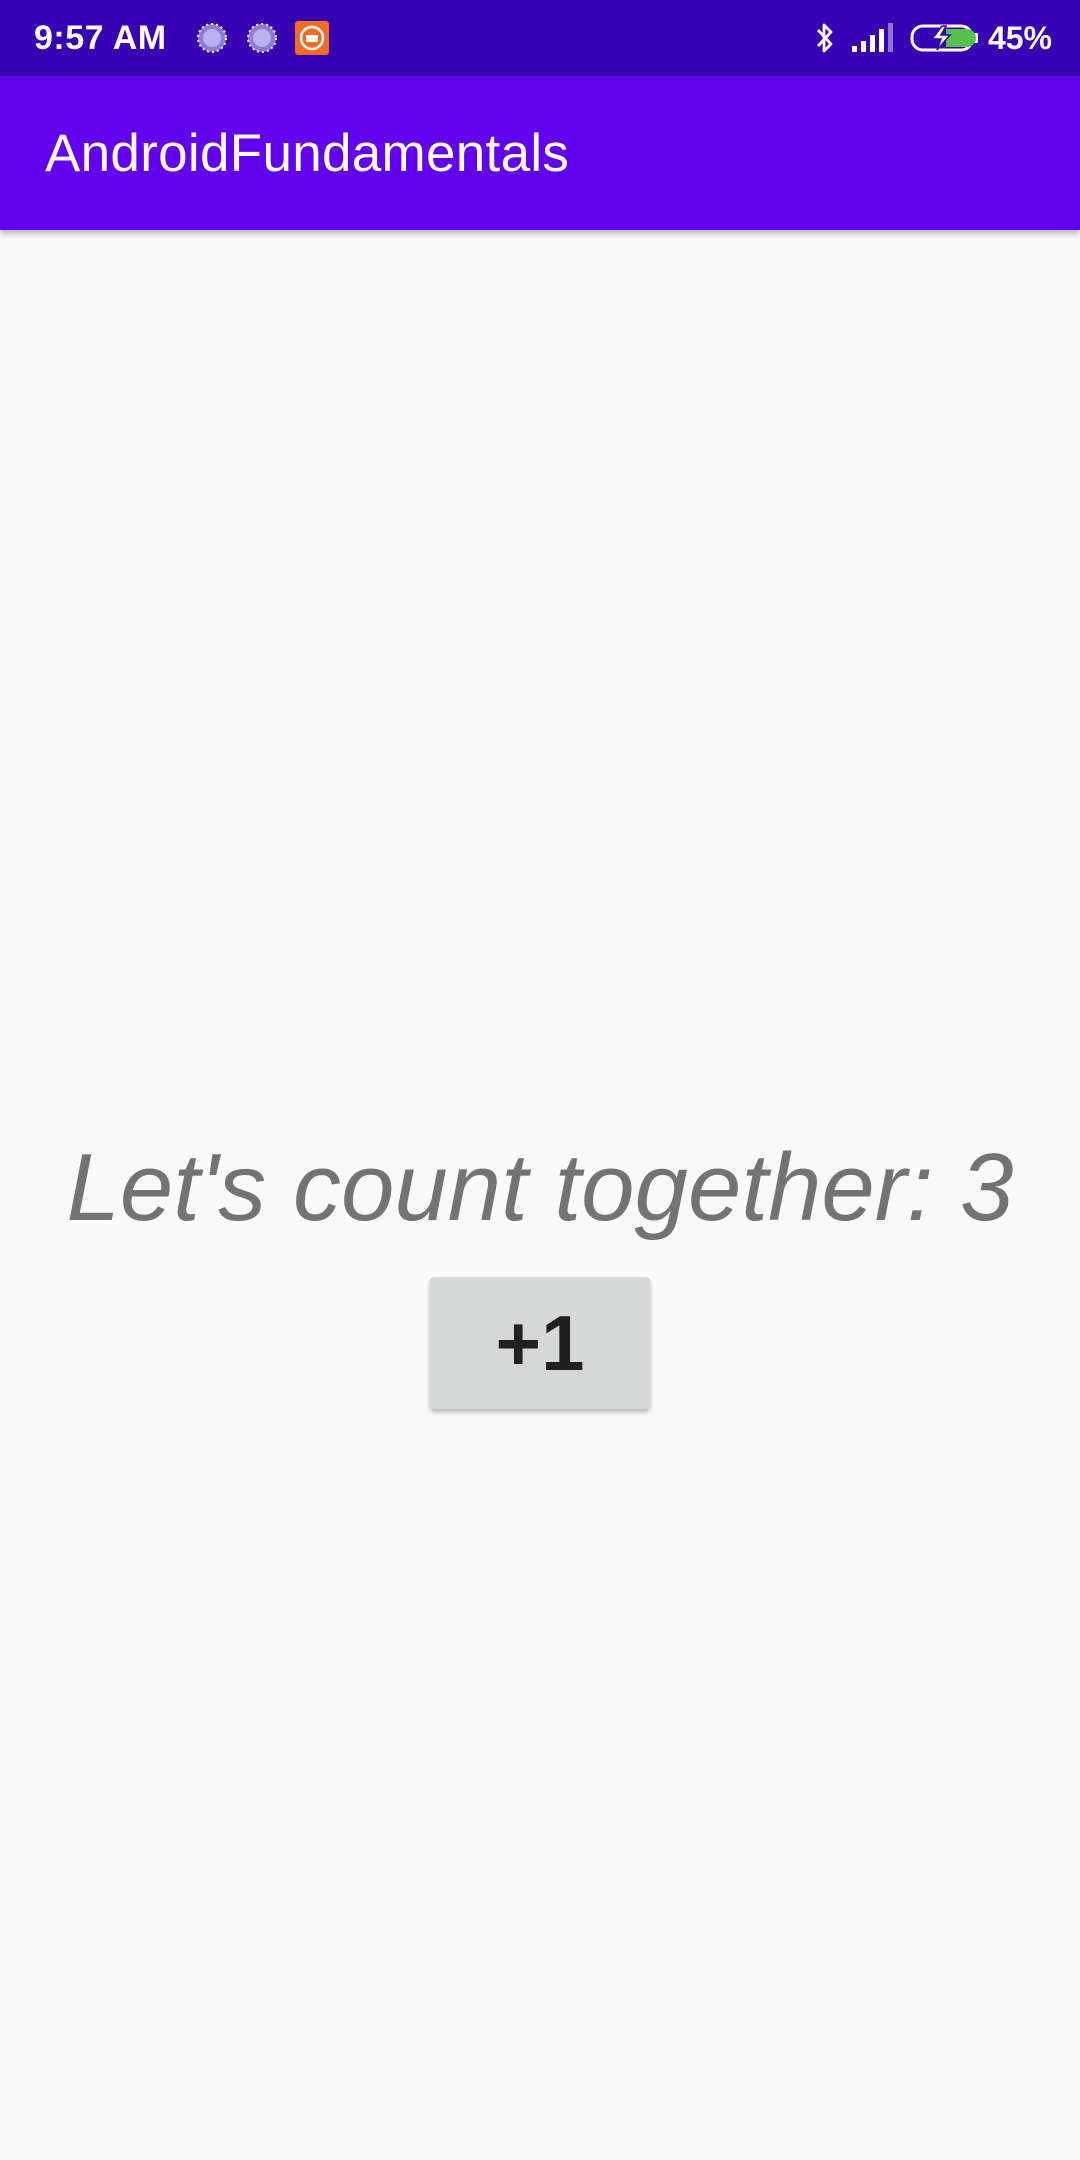  I want to click on status-time: 9:57 AM, so click(100, 37).